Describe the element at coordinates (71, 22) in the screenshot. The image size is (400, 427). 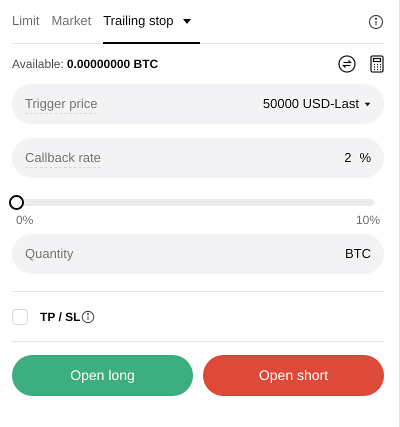
I see `order-type-tab: Market` at that location.